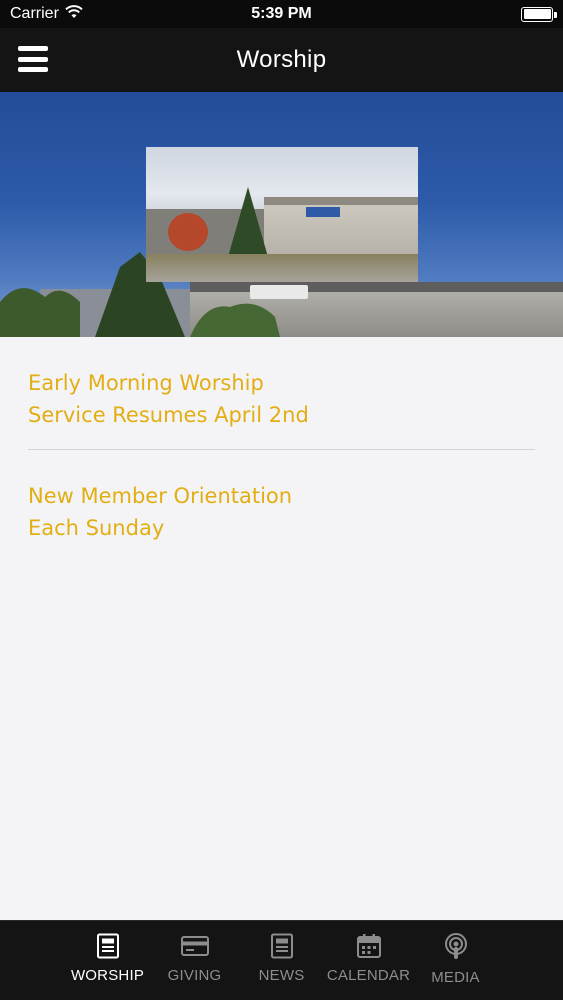 Image resolution: width=563 pixels, height=1000 pixels. I want to click on carrier-label: Carrier, so click(34, 13).